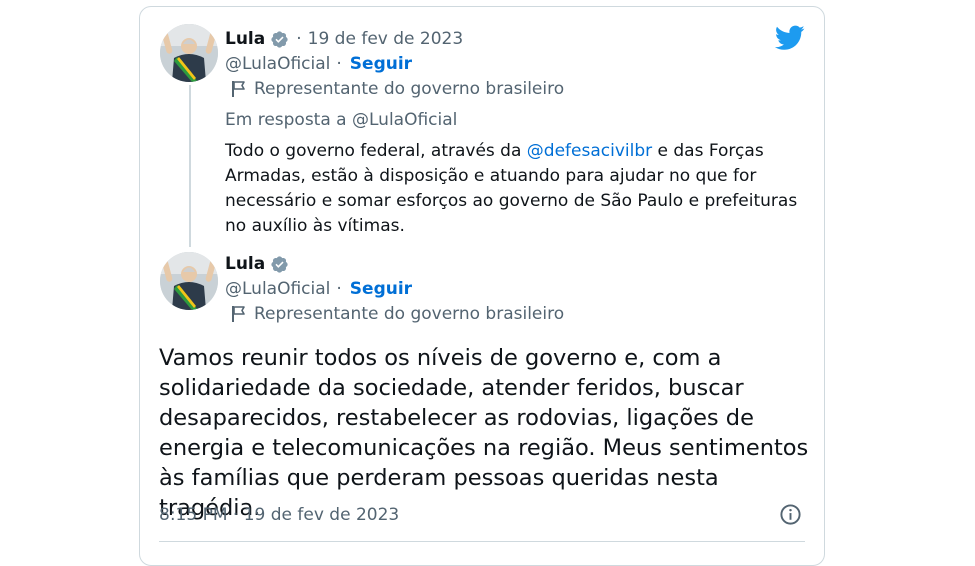  What do you see at coordinates (190, 166) in the screenshot?
I see `thread-connector-line` at bounding box center [190, 166].